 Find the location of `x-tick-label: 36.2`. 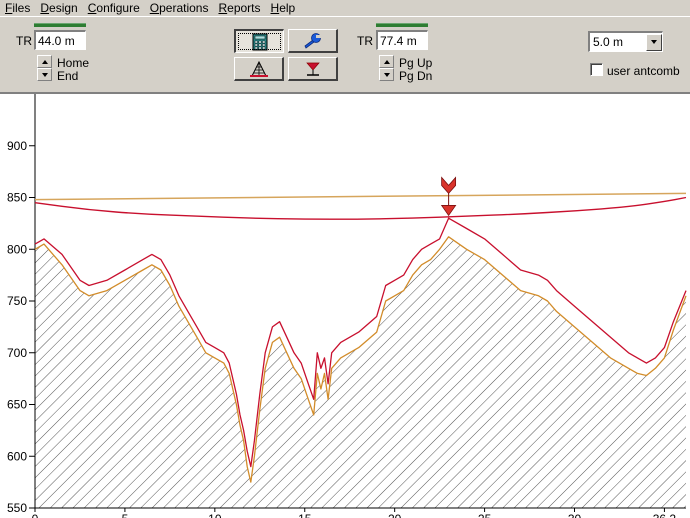

x-tick-label: 36.2 is located at coordinates (665, 515).